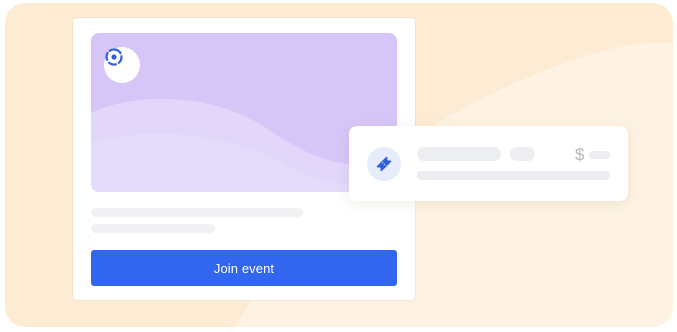 This screenshot has height=332, width=677. Describe the element at coordinates (513, 175) in the screenshot. I see `ticket-description-skeleton` at that location.